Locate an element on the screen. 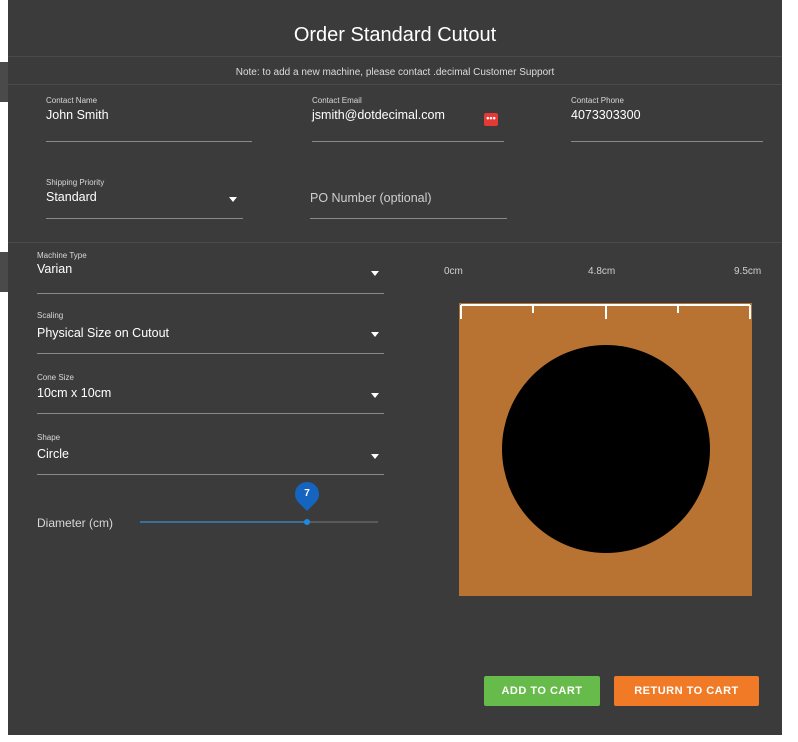  cone-size-select: Cone Size 10cm x 10cm is located at coordinates (210, 393).